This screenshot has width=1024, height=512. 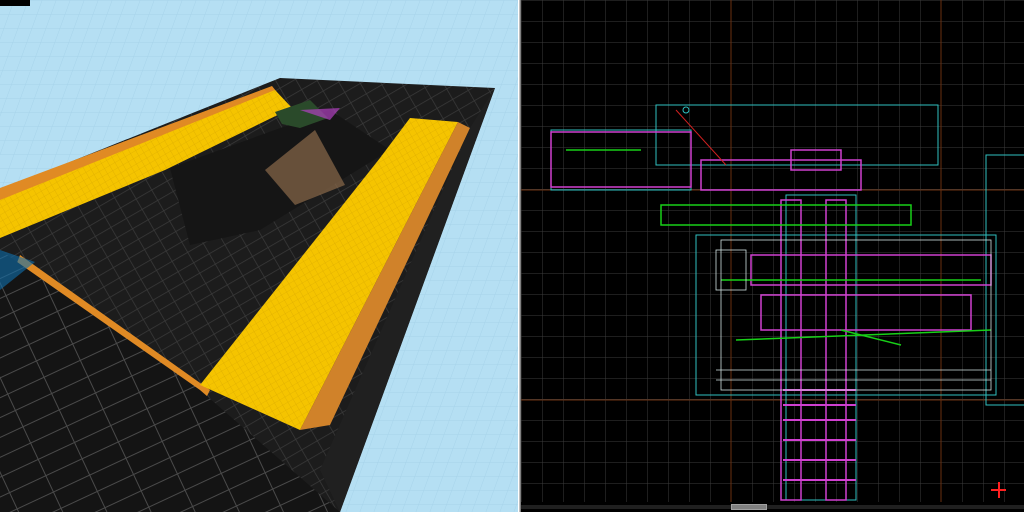 What do you see at coordinates (15, 3) in the screenshot?
I see `viewport-title-strip` at bounding box center [15, 3].